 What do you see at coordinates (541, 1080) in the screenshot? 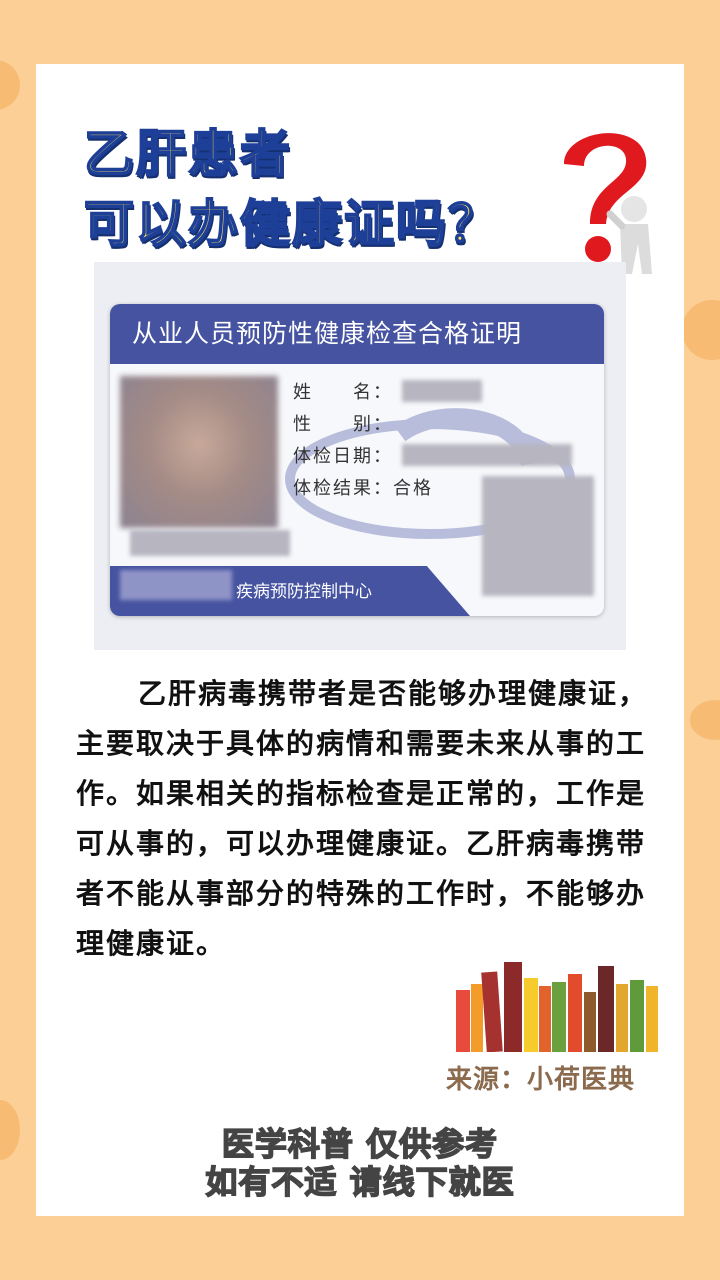
I see `source-label: 来源：小荷医典` at bounding box center [541, 1080].